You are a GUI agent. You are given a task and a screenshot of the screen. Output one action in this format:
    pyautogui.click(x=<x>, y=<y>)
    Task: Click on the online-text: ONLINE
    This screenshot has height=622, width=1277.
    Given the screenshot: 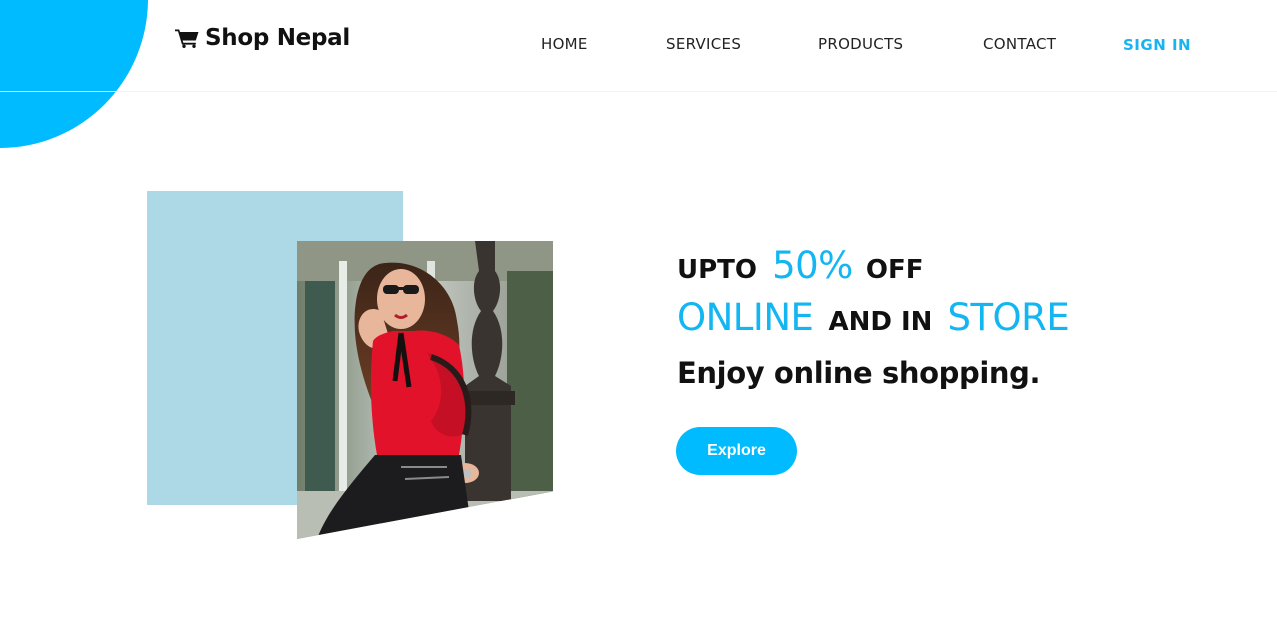 What is the action you would take?
    pyautogui.click(x=745, y=317)
    